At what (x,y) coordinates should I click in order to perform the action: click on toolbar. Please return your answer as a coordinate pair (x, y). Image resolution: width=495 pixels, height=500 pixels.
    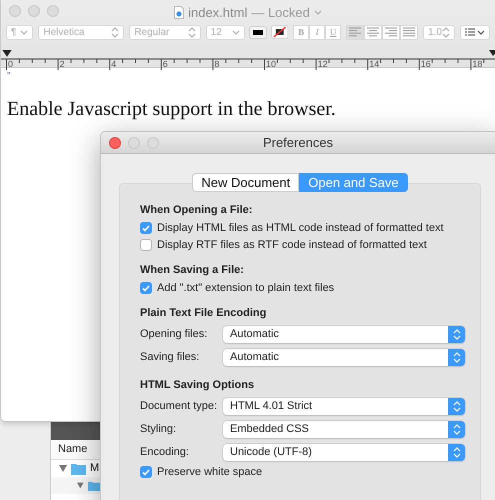
    Looking at the image, I should click on (75, 430).